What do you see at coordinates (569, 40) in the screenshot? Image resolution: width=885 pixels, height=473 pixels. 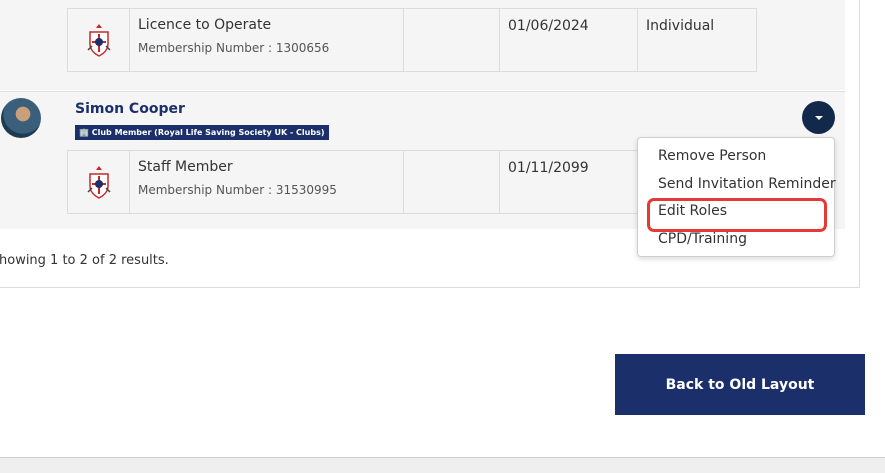 I see `role-date: 01/06/2024` at bounding box center [569, 40].